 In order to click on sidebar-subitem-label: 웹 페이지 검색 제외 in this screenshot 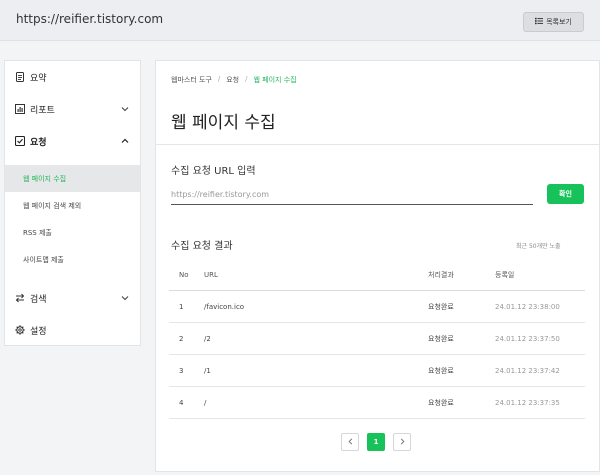, I will do `click(52, 205)`.